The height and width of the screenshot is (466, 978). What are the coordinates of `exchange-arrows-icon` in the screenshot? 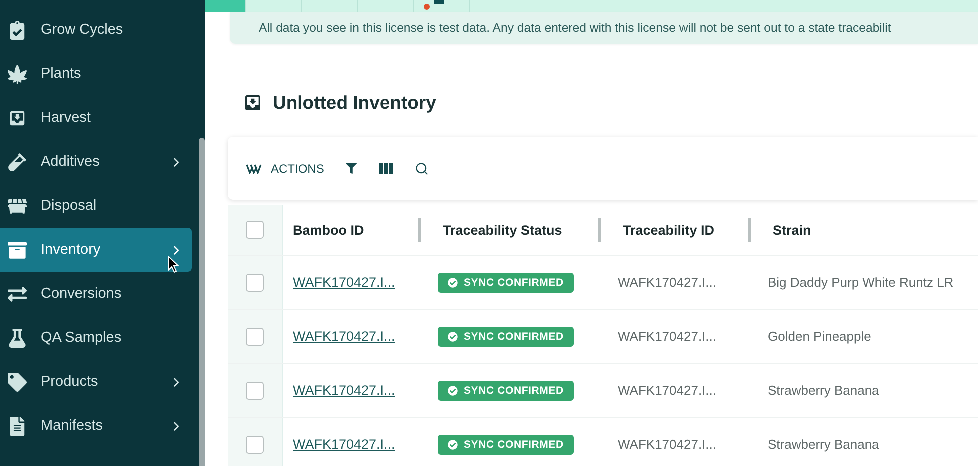 It's located at (17, 294).